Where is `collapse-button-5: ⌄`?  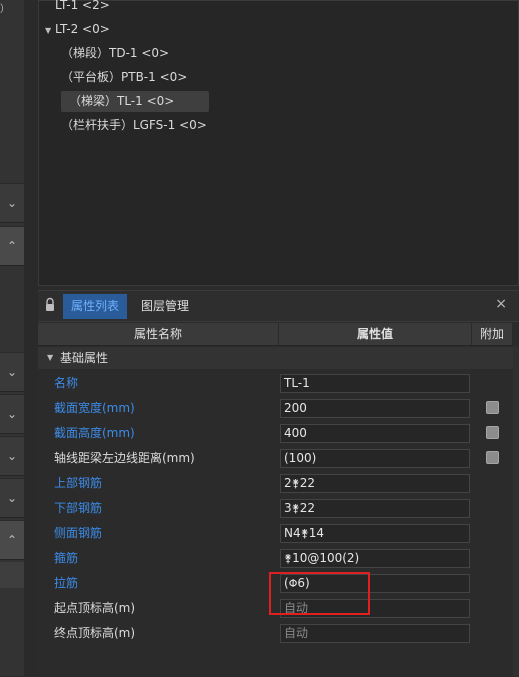 collapse-button-5: ⌄ is located at coordinates (12, 456).